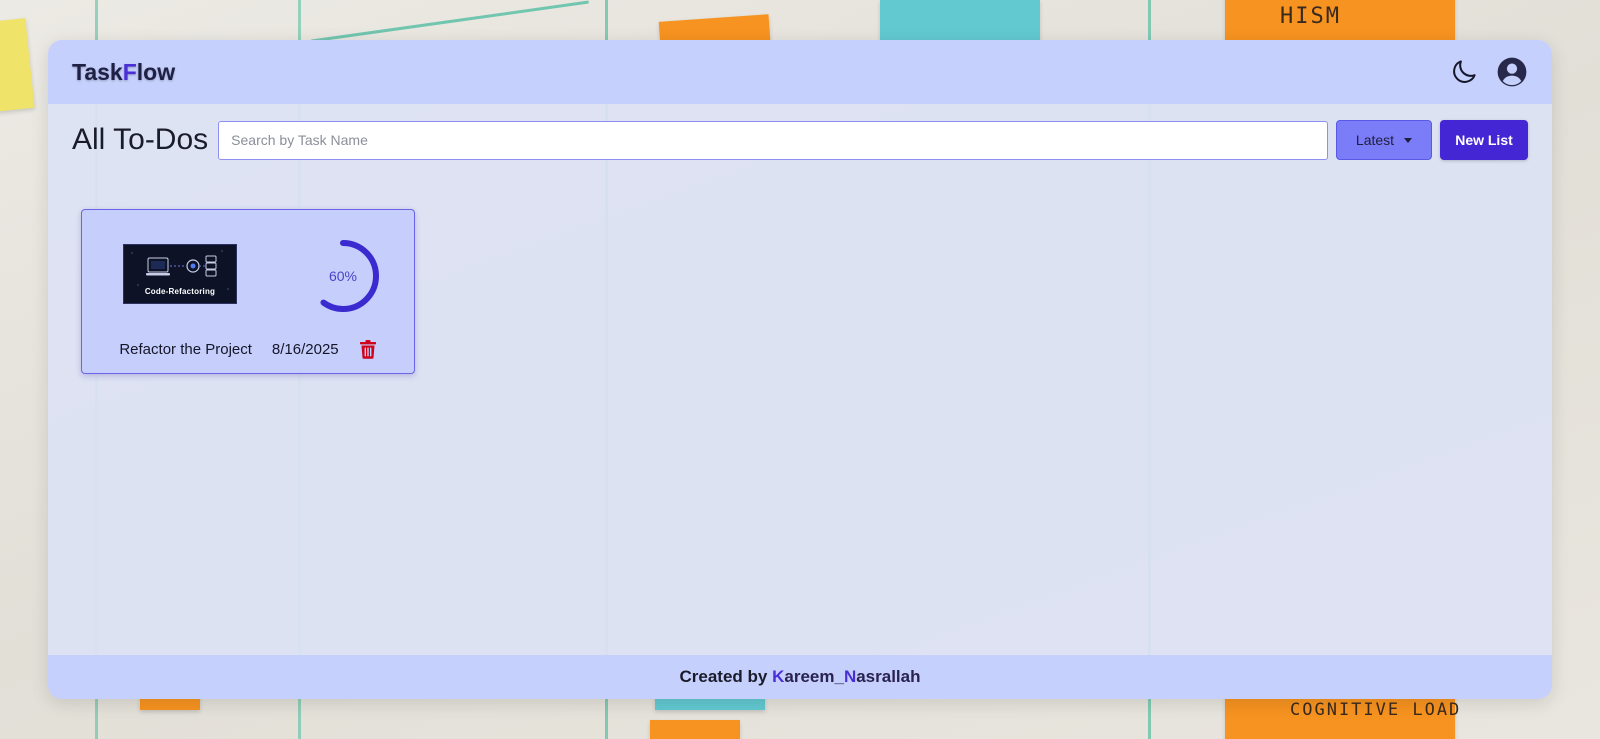  Describe the element at coordinates (343, 276) in the screenshot. I see `progress-label: 60%` at that location.